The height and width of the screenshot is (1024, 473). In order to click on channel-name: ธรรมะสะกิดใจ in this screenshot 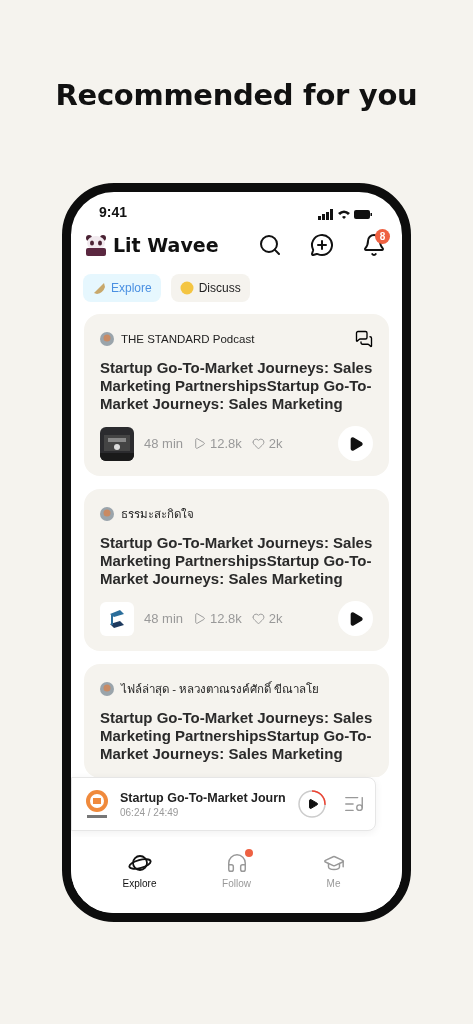, I will do `click(158, 514)`.